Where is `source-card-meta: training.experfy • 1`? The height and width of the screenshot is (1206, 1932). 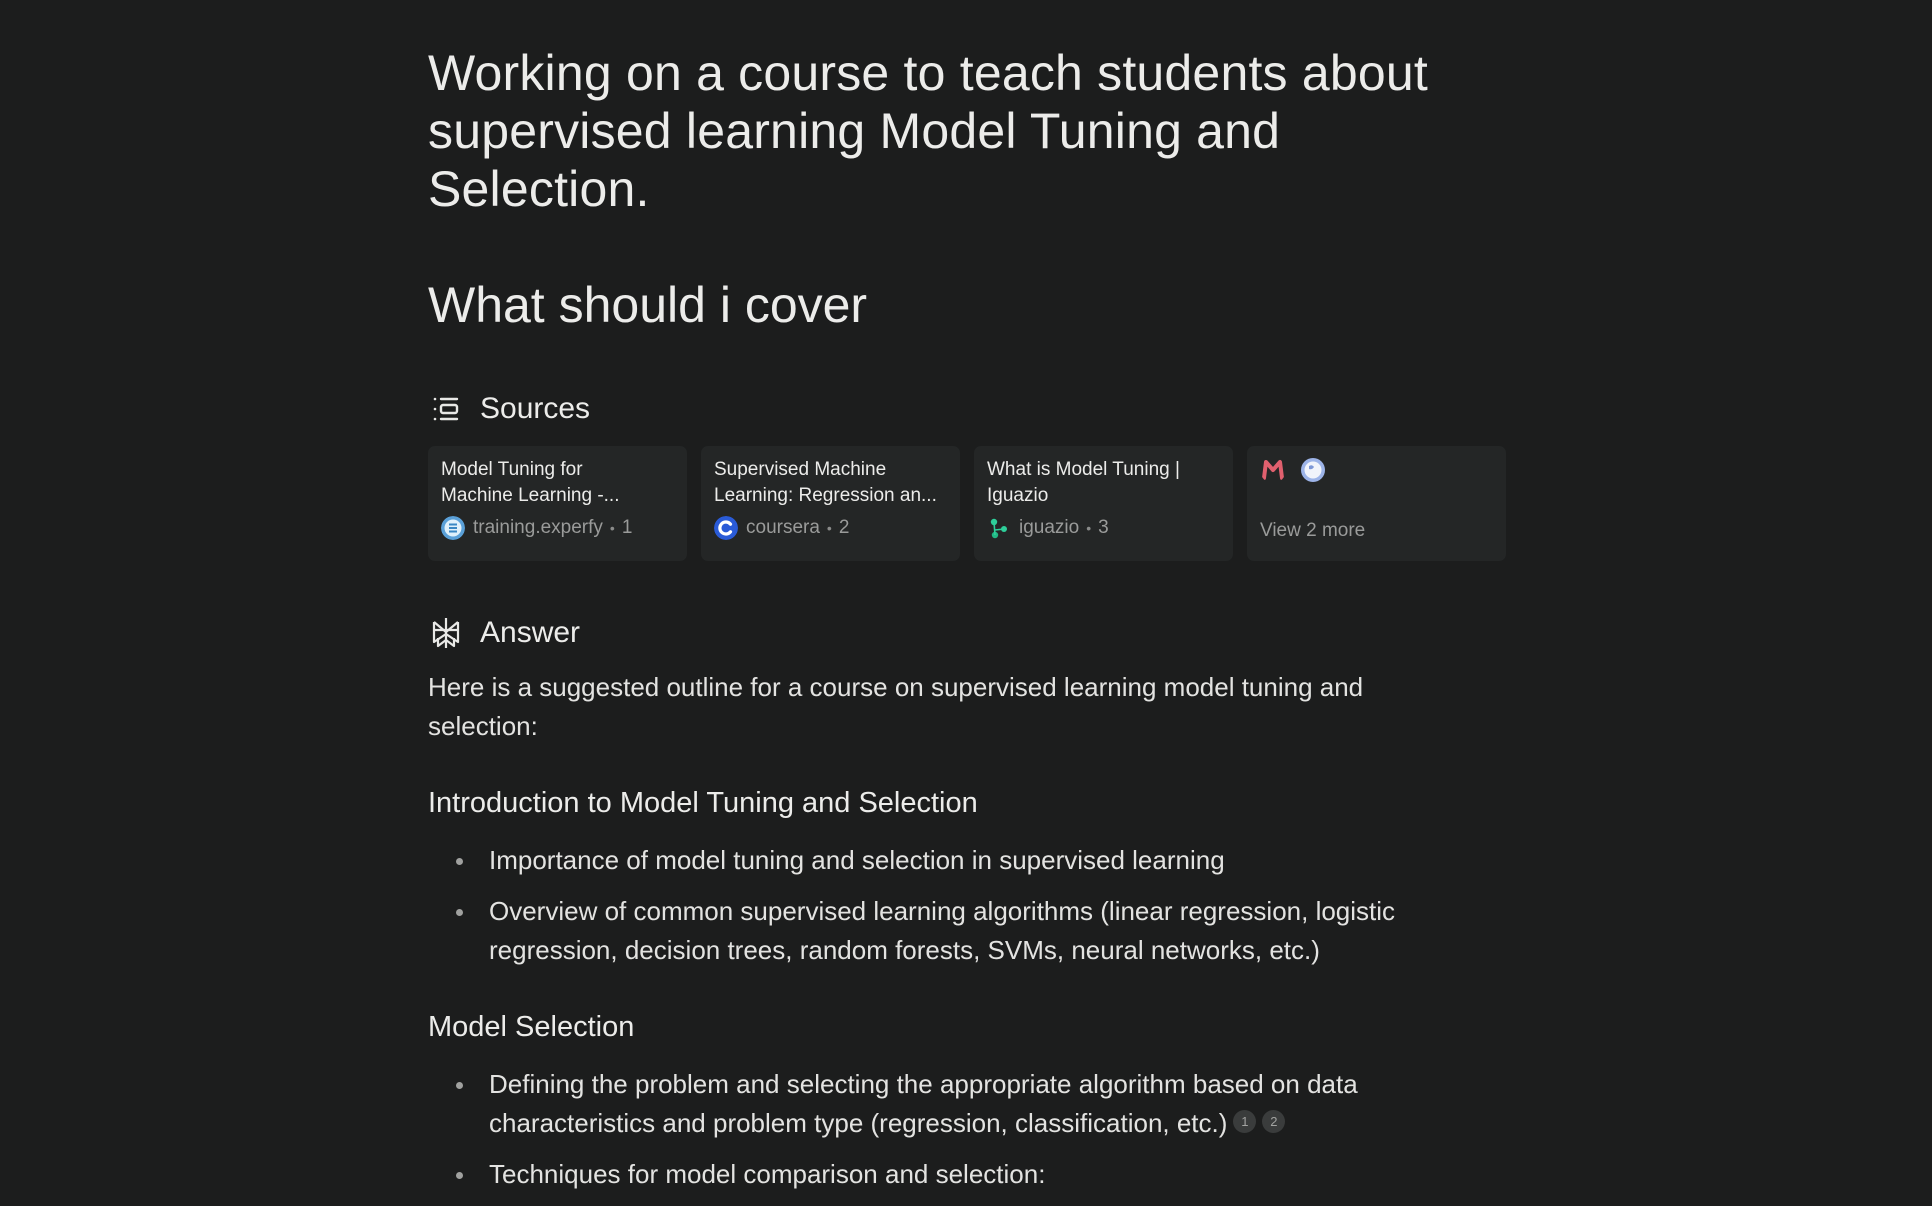
source-card-meta: training.experfy • 1 is located at coordinates (536, 528).